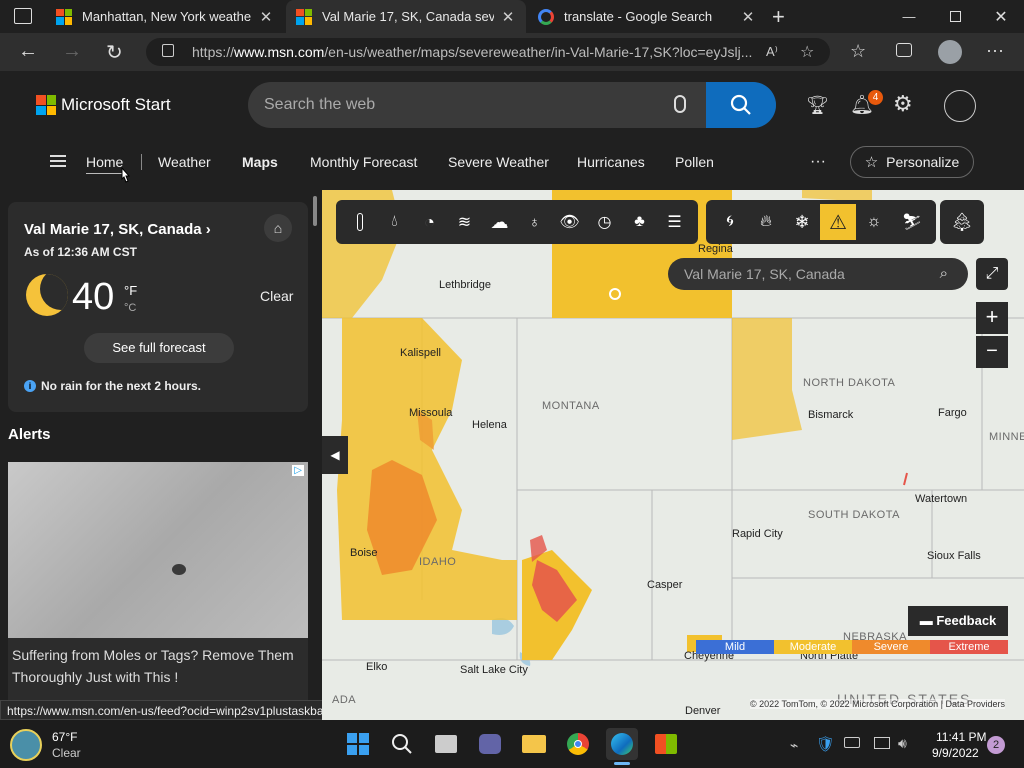 The image size is (1024, 768). I want to click on brand-name: Microsoft Start, so click(116, 105).